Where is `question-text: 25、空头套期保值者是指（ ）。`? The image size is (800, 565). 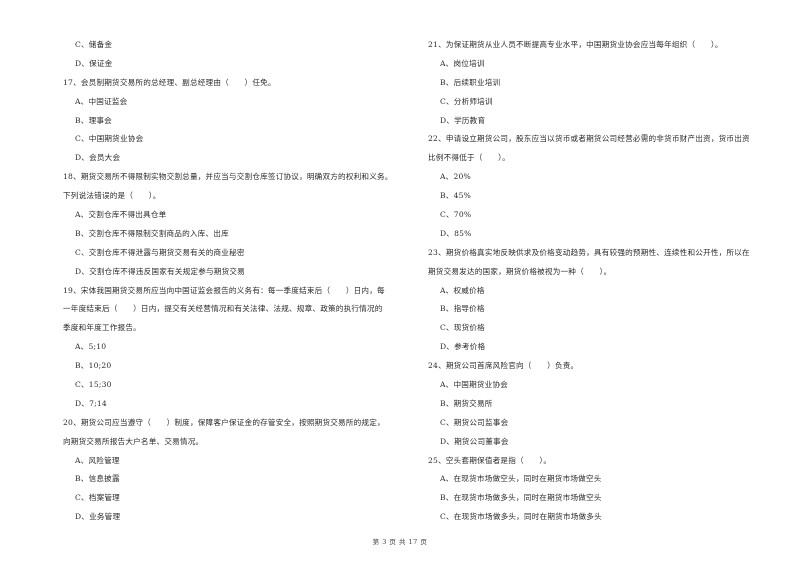
question-text: 25、空头套期保值者是指（ ）。 is located at coordinates (490, 460).